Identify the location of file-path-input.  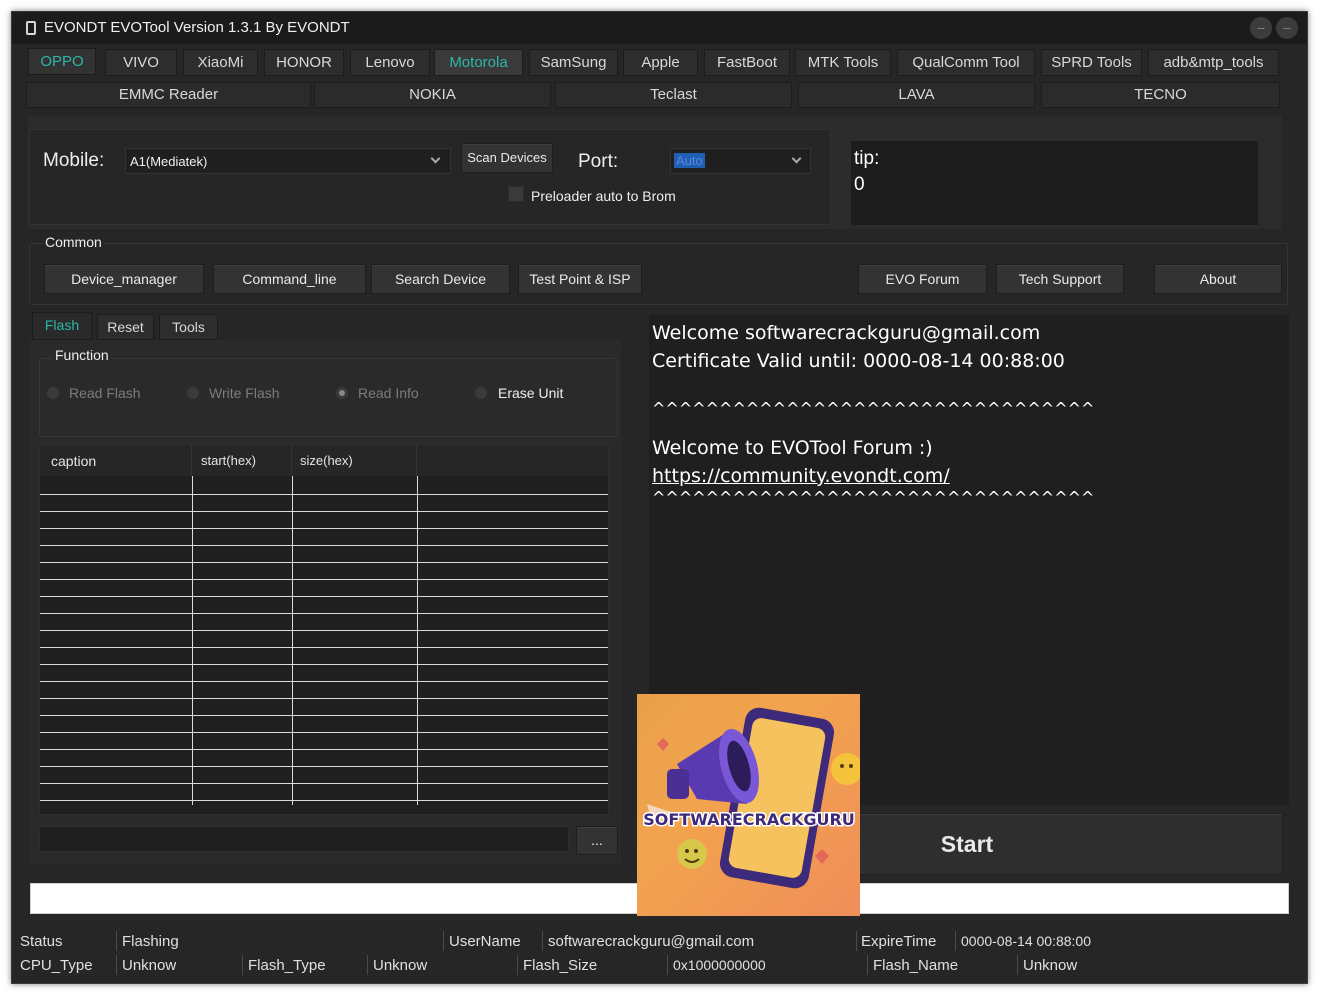
(304, 839).